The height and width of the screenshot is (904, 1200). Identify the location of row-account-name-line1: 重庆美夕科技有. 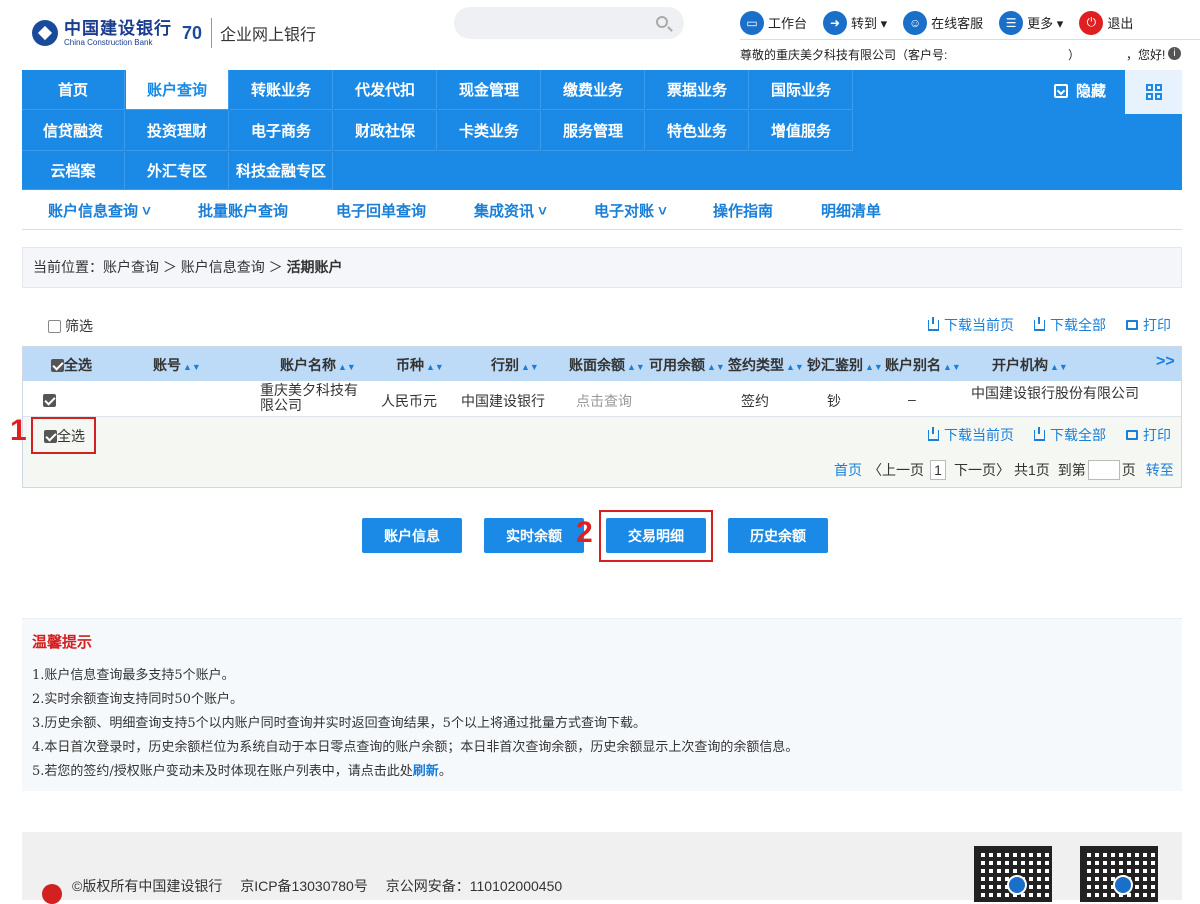
(309, 390).